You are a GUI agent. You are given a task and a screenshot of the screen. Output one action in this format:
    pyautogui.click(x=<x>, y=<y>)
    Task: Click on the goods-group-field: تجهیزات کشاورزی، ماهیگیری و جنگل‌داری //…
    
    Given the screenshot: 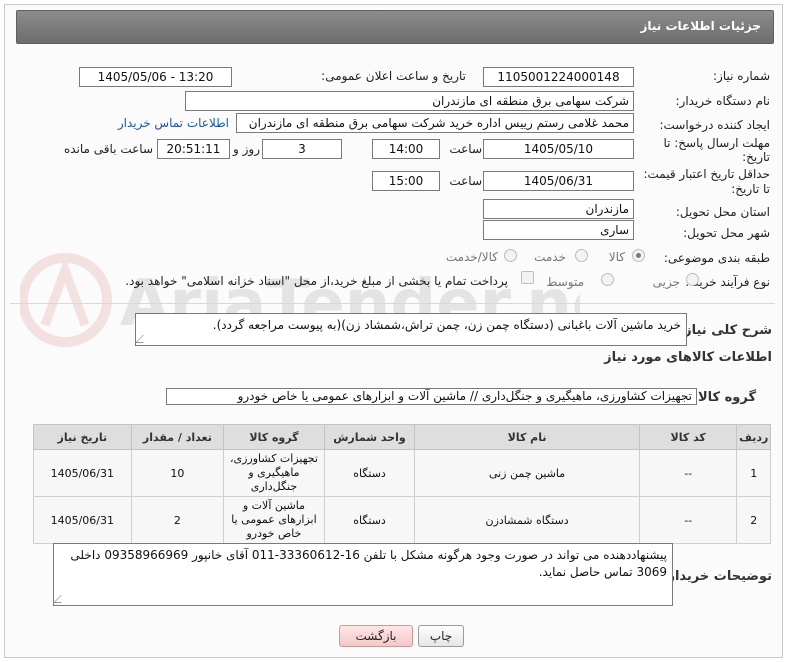 What is the action you would take?
    pyautogui.click(x=431, y=396)
    